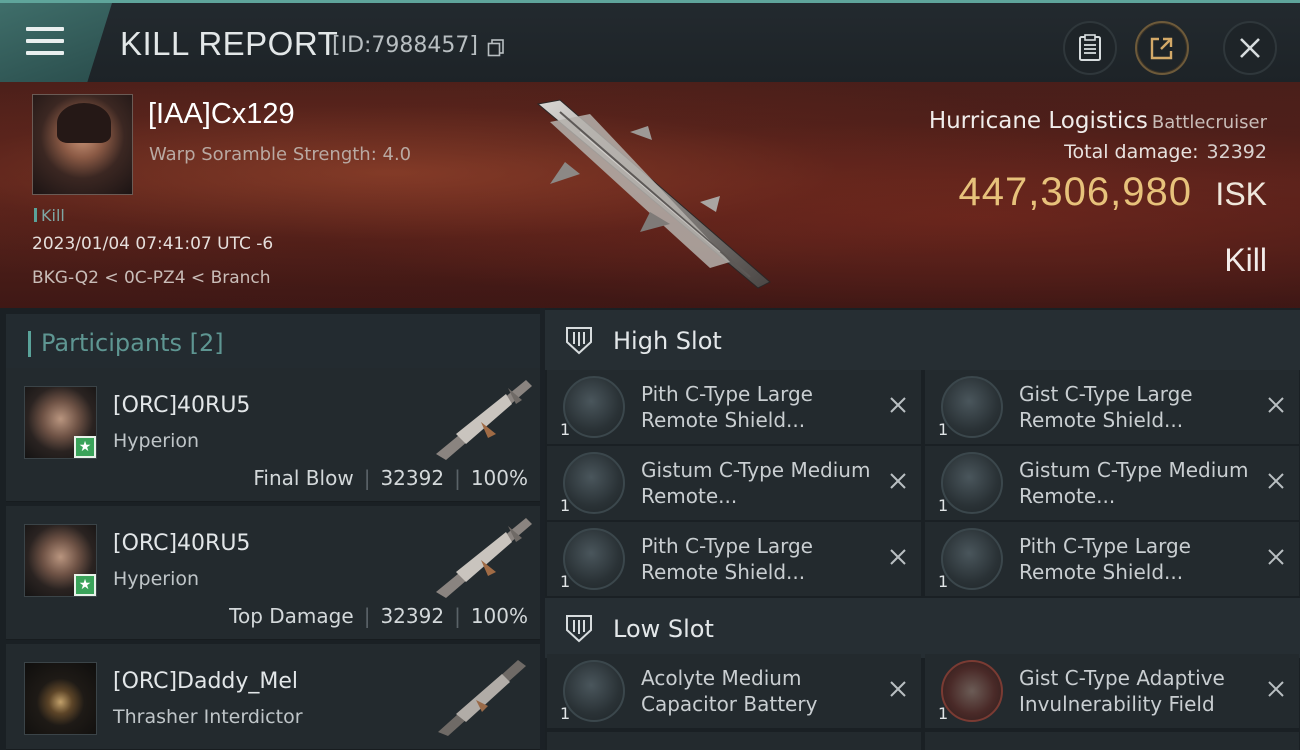 The height and width of the screenshot is (750, 1300). What do you see at coordinates (221, 114) in the screenshot?
I see `victim-name: [IAA]Cx129` at bounding box center [221, 114].